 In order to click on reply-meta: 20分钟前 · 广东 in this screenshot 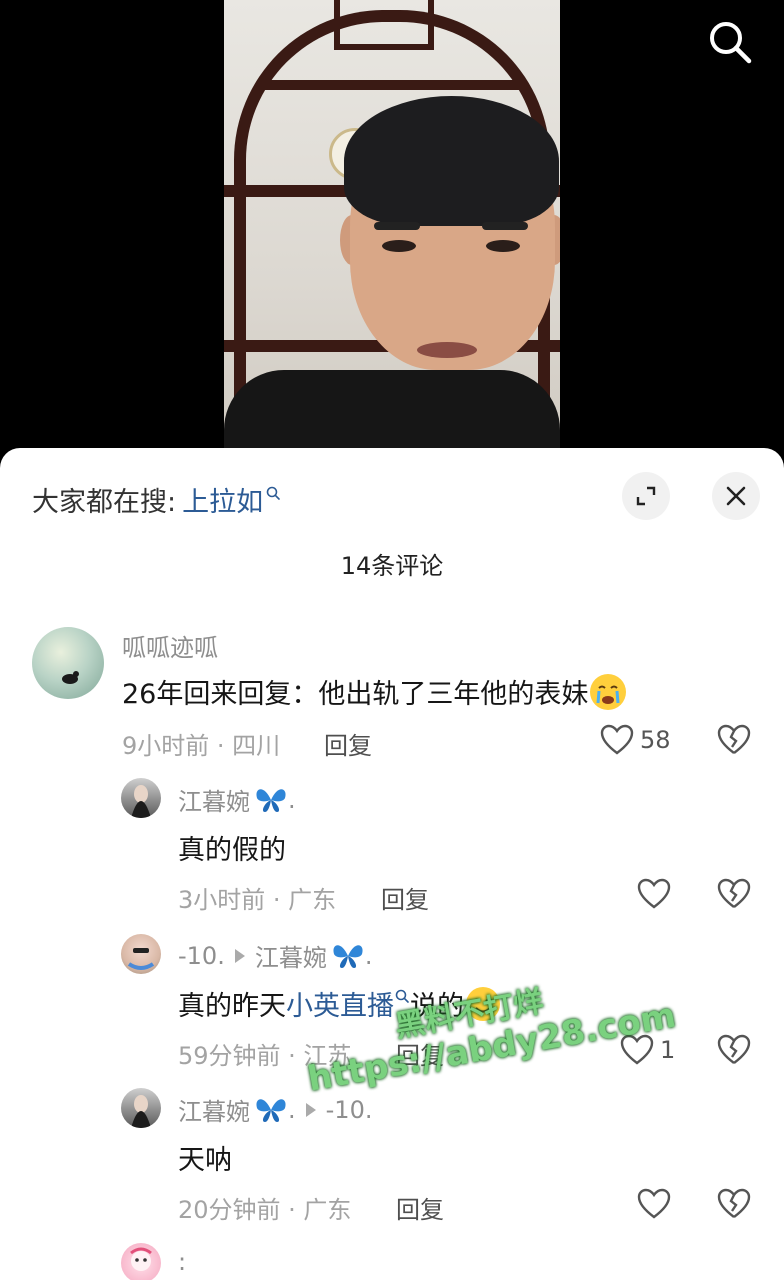, I will do `click(265, 1210)`.